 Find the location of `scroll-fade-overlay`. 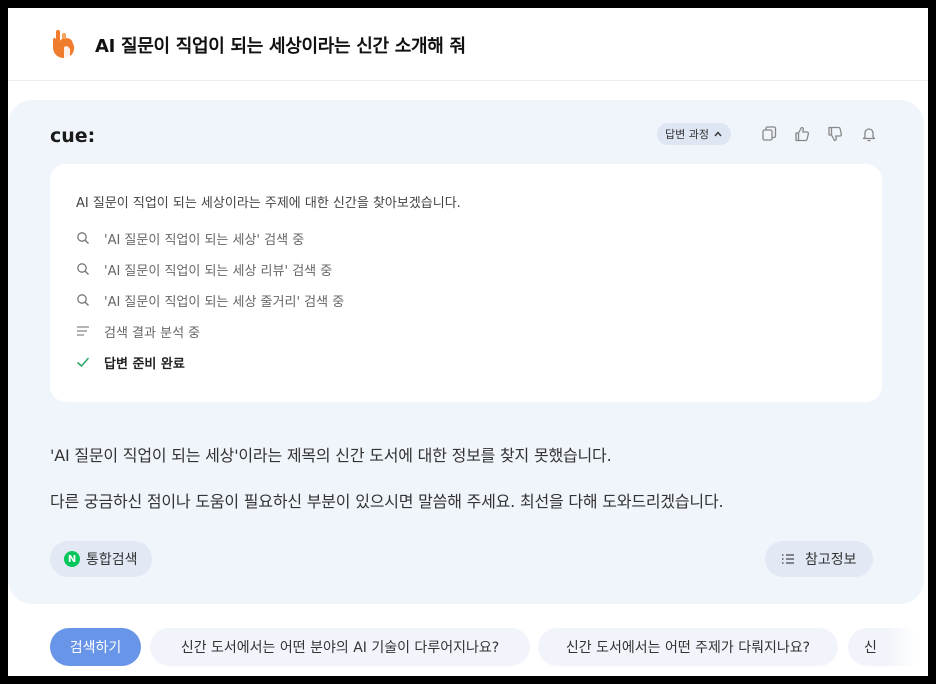

scroll-fade-overlay is located at coordinates (908, 648).